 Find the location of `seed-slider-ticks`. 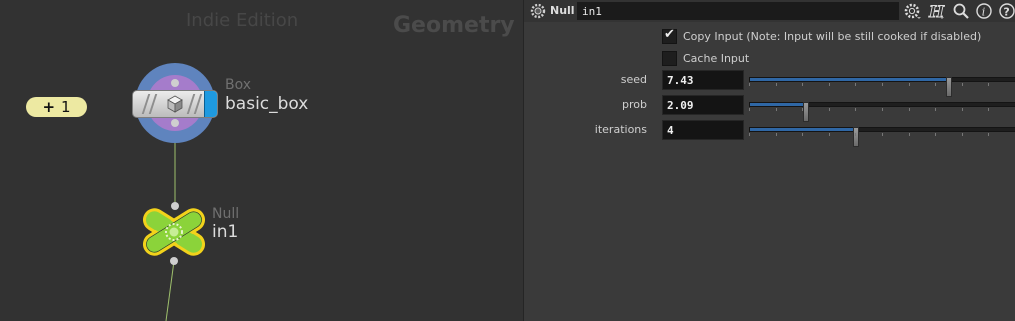

seed-slider-ticks is located at coordinates (882, 85).